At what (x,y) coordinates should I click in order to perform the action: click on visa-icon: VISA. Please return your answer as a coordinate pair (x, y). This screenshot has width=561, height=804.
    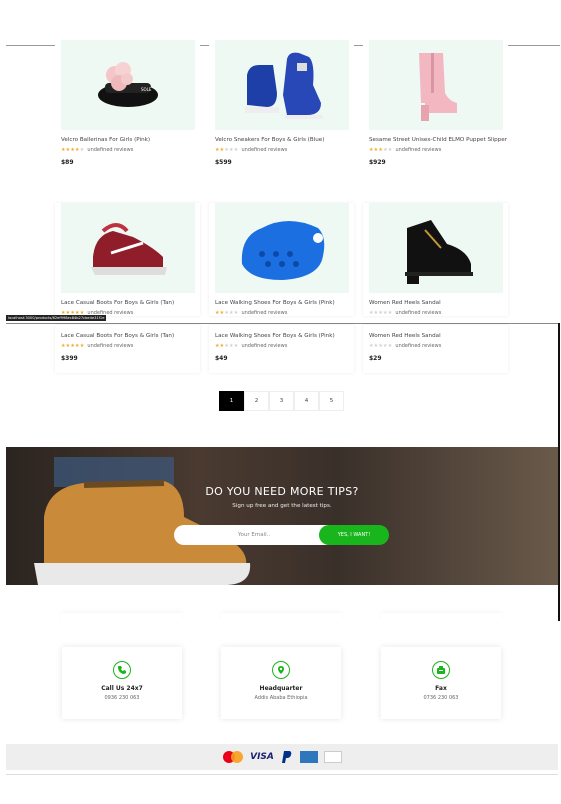
    Looking at the image, I should click on (262, 757).